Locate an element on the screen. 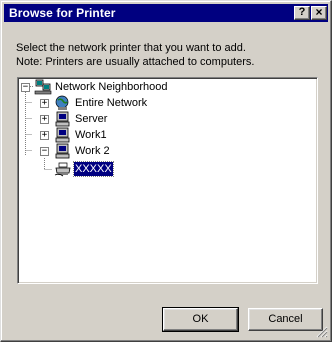 The width and height of the screenshot is (332, 342). tree-node-work1: + Work1 is located at coordinates (118, 135).